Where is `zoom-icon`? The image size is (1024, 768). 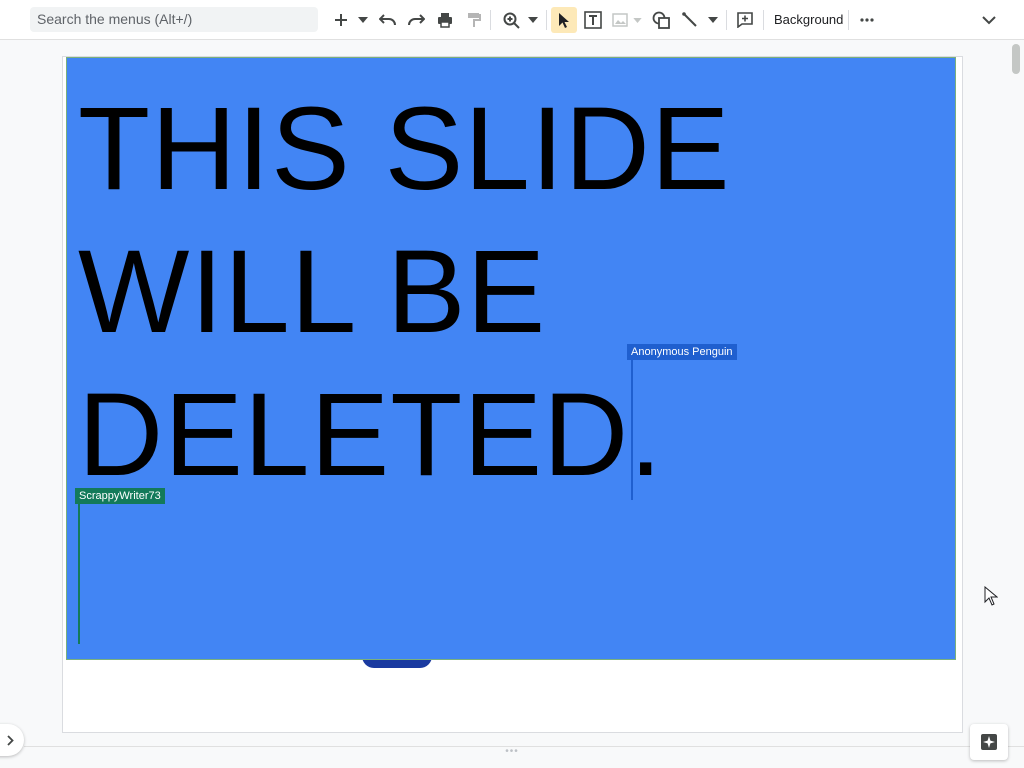 zoom-icon is located at coordinates (511, 20).